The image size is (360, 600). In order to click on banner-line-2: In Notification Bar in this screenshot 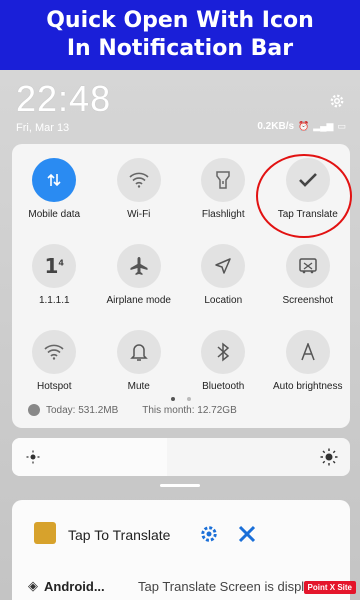, I will do `click(180, 48)`.